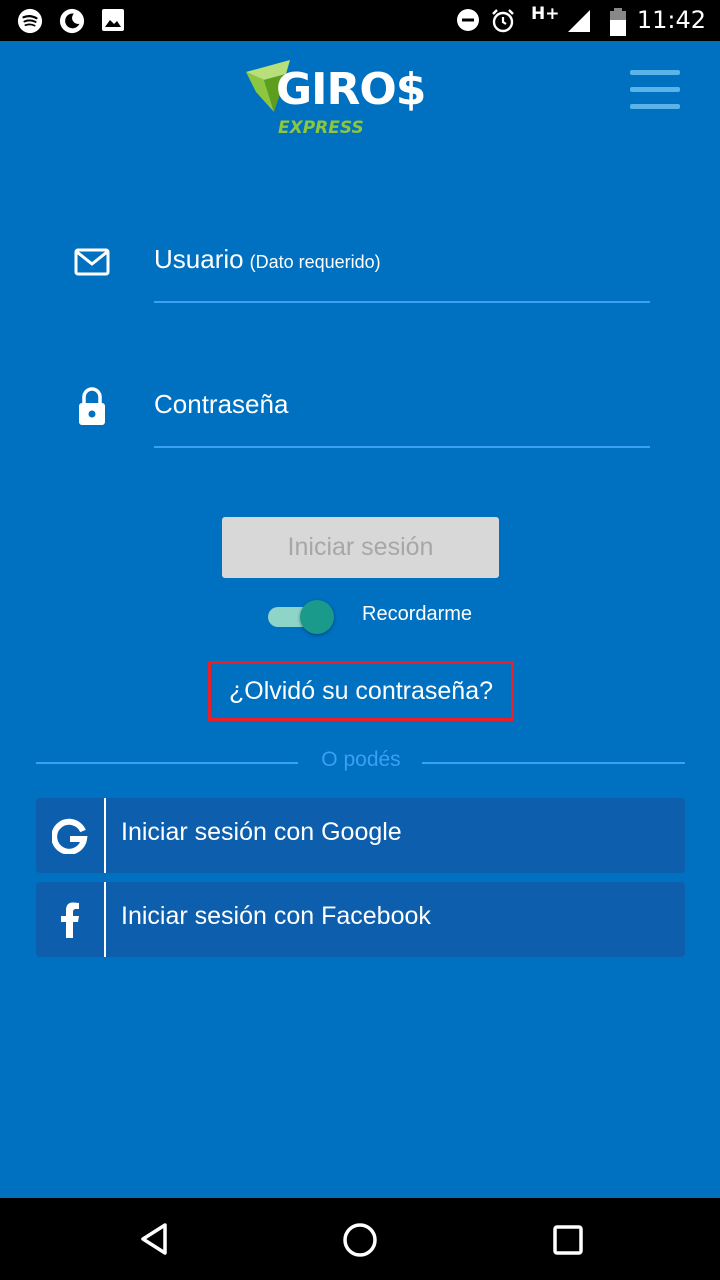 This screenshot has width=720, height=1280. Describe the element at coordinates (30, 21) in the screenshot. I see `spotify-icon` at that location.